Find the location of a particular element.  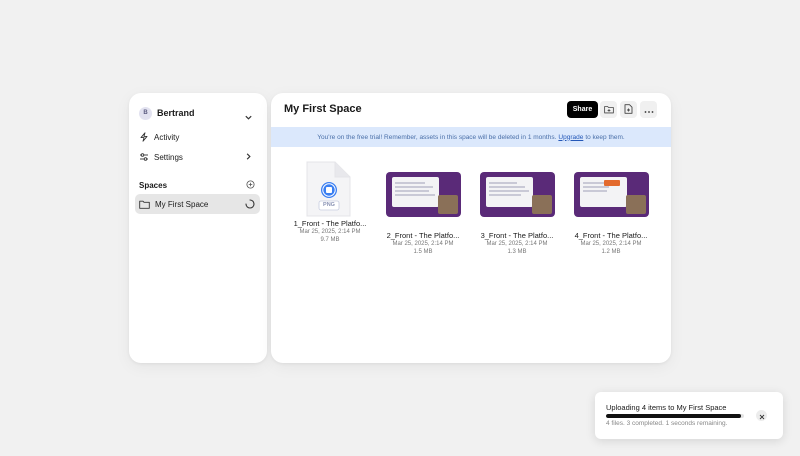

more-options-button is located at coordinates (648, 109).